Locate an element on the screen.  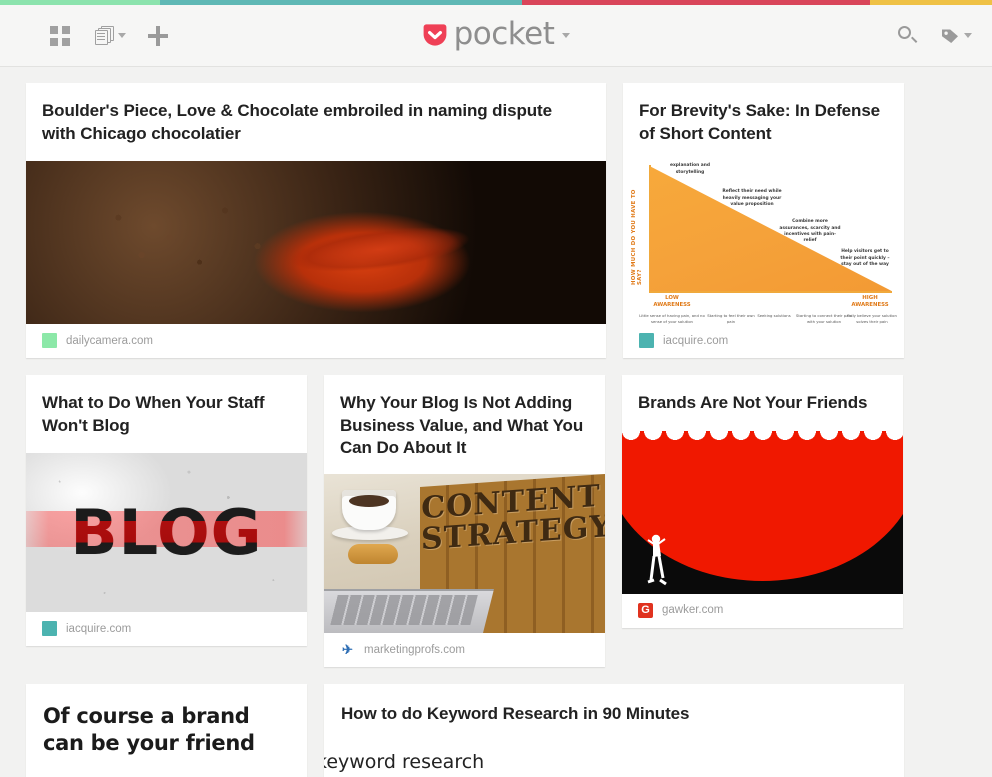
header-right-tools is located at coordinates (935, 35).